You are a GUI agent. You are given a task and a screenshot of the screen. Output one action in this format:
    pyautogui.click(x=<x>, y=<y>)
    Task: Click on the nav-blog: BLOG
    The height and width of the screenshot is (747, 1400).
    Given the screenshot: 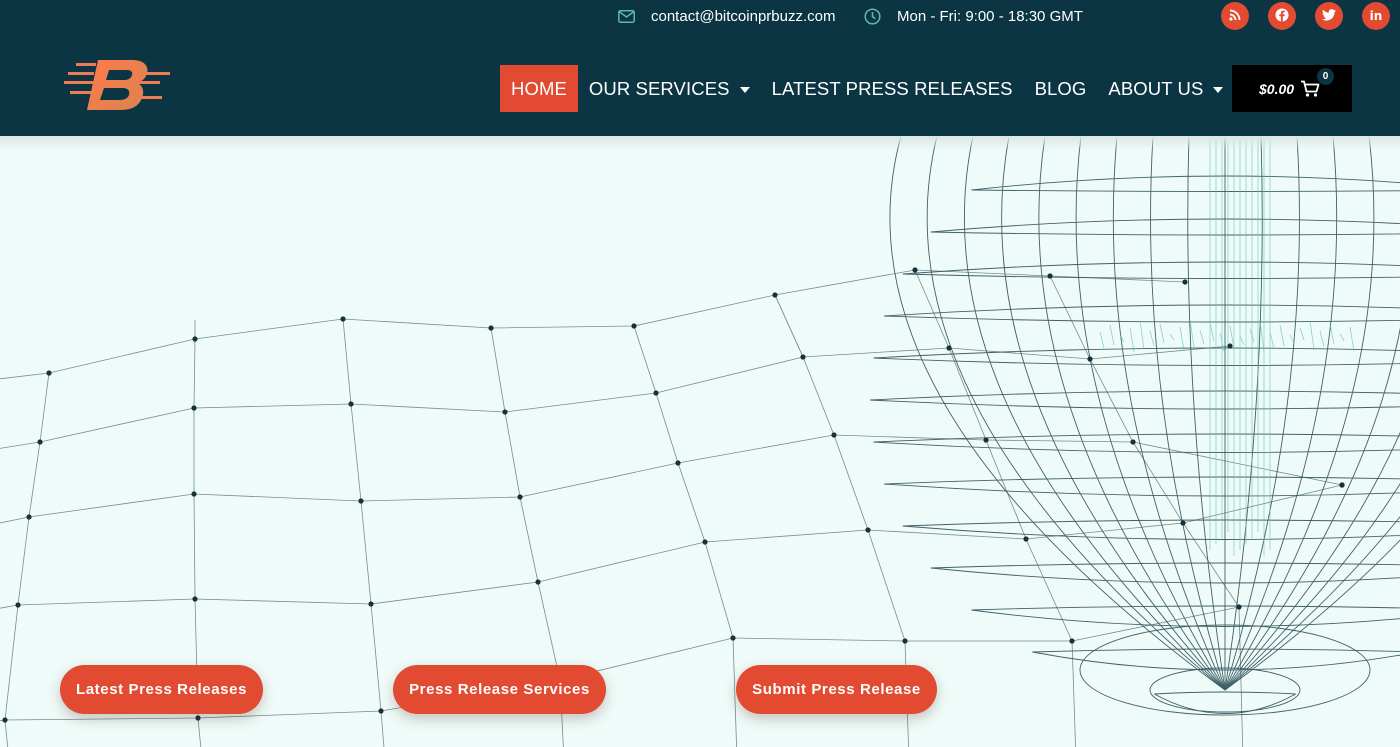 What is the action you would take?
    pyautogui.click(x=1061, y=88)
    